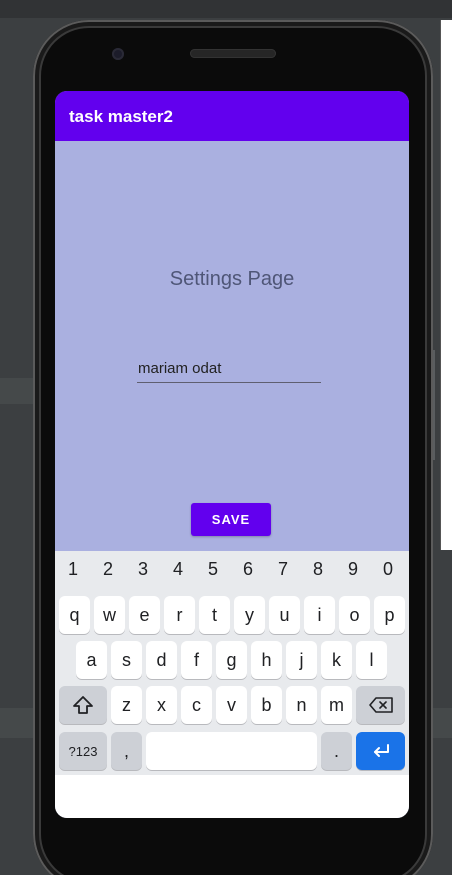 This screenshot has height=875, width=452. Describe the element at coordinates (231, 660) in the screenshot. I see `key-g: g` at that location.